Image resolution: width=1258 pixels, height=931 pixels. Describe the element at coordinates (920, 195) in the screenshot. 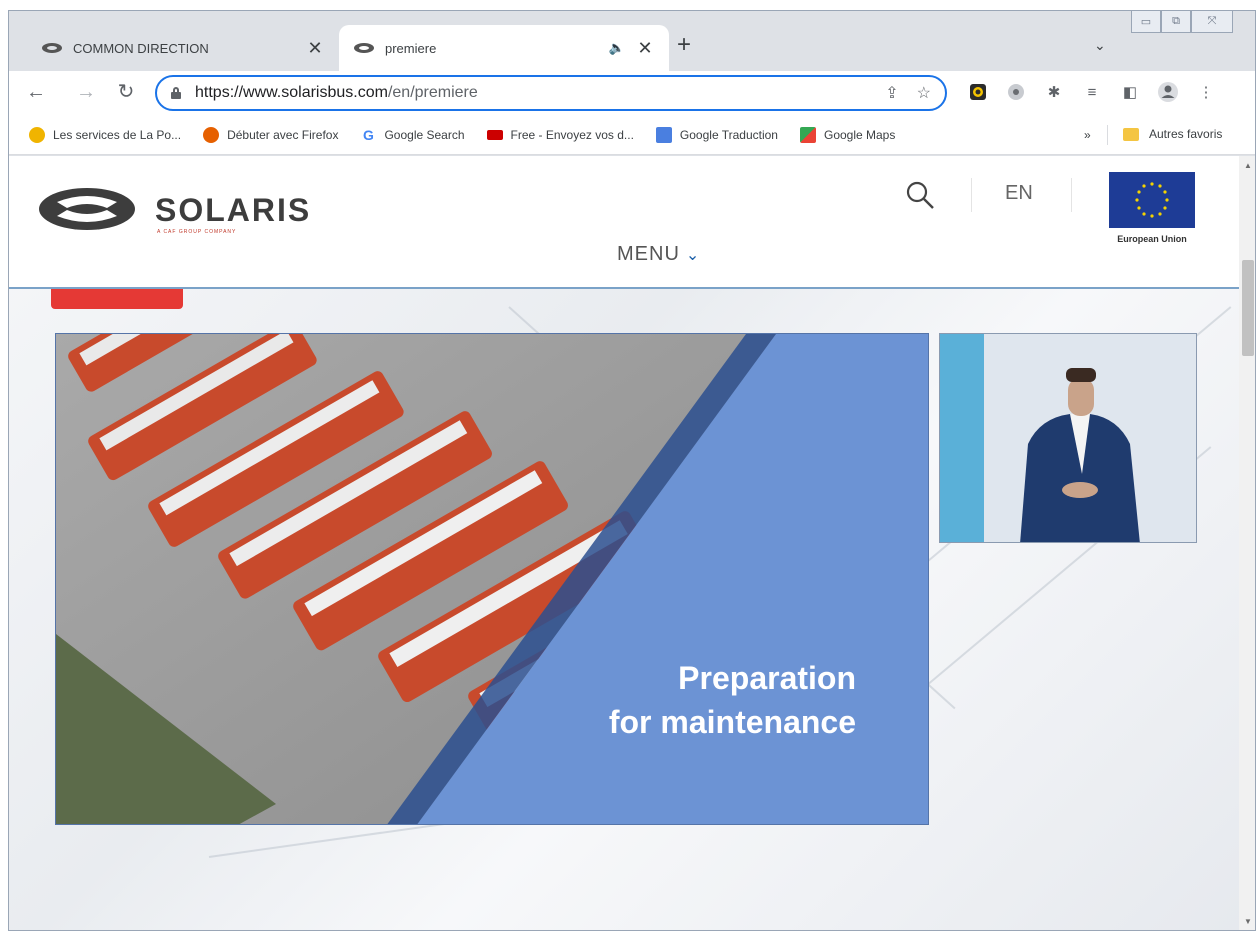

I see `search-icon` at that location.